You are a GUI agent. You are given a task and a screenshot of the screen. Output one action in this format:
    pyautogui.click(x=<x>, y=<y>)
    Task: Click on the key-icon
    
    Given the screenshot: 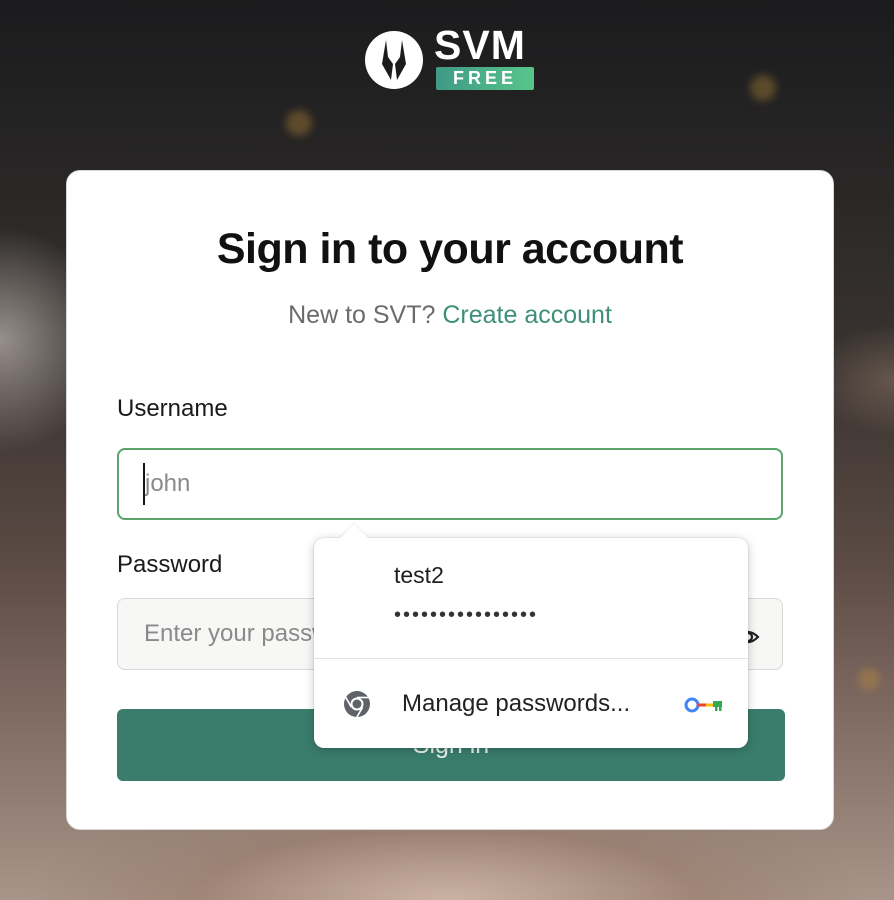 What is the action you would take?
    pyautogui.click(x=703, y=705)
    